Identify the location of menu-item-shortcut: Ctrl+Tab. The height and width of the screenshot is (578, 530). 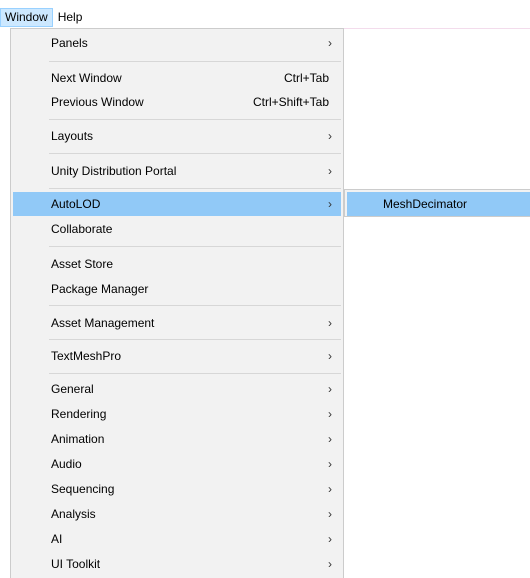
(306, 78).